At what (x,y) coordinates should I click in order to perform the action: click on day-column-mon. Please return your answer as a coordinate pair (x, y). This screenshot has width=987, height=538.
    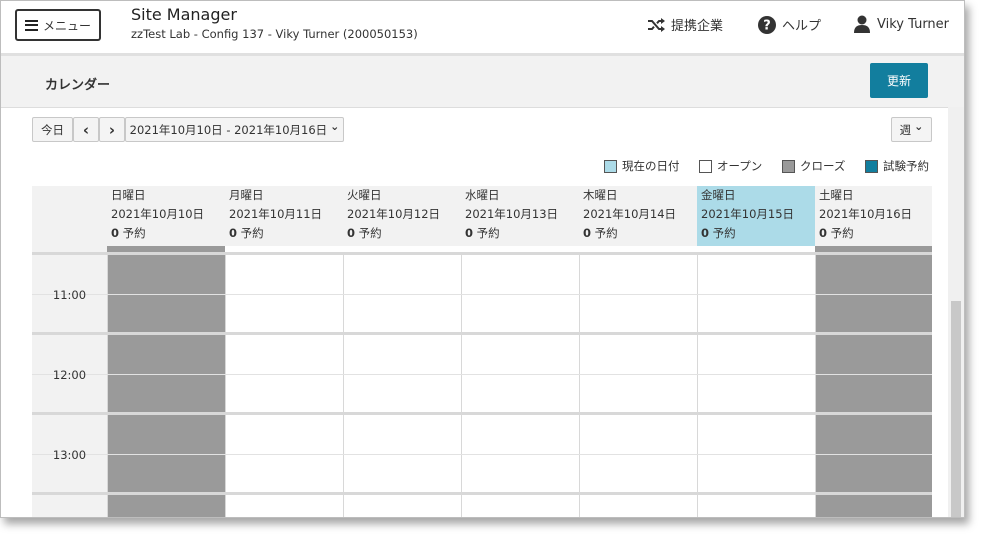
    Looking at the image, I should click on (284, 381).